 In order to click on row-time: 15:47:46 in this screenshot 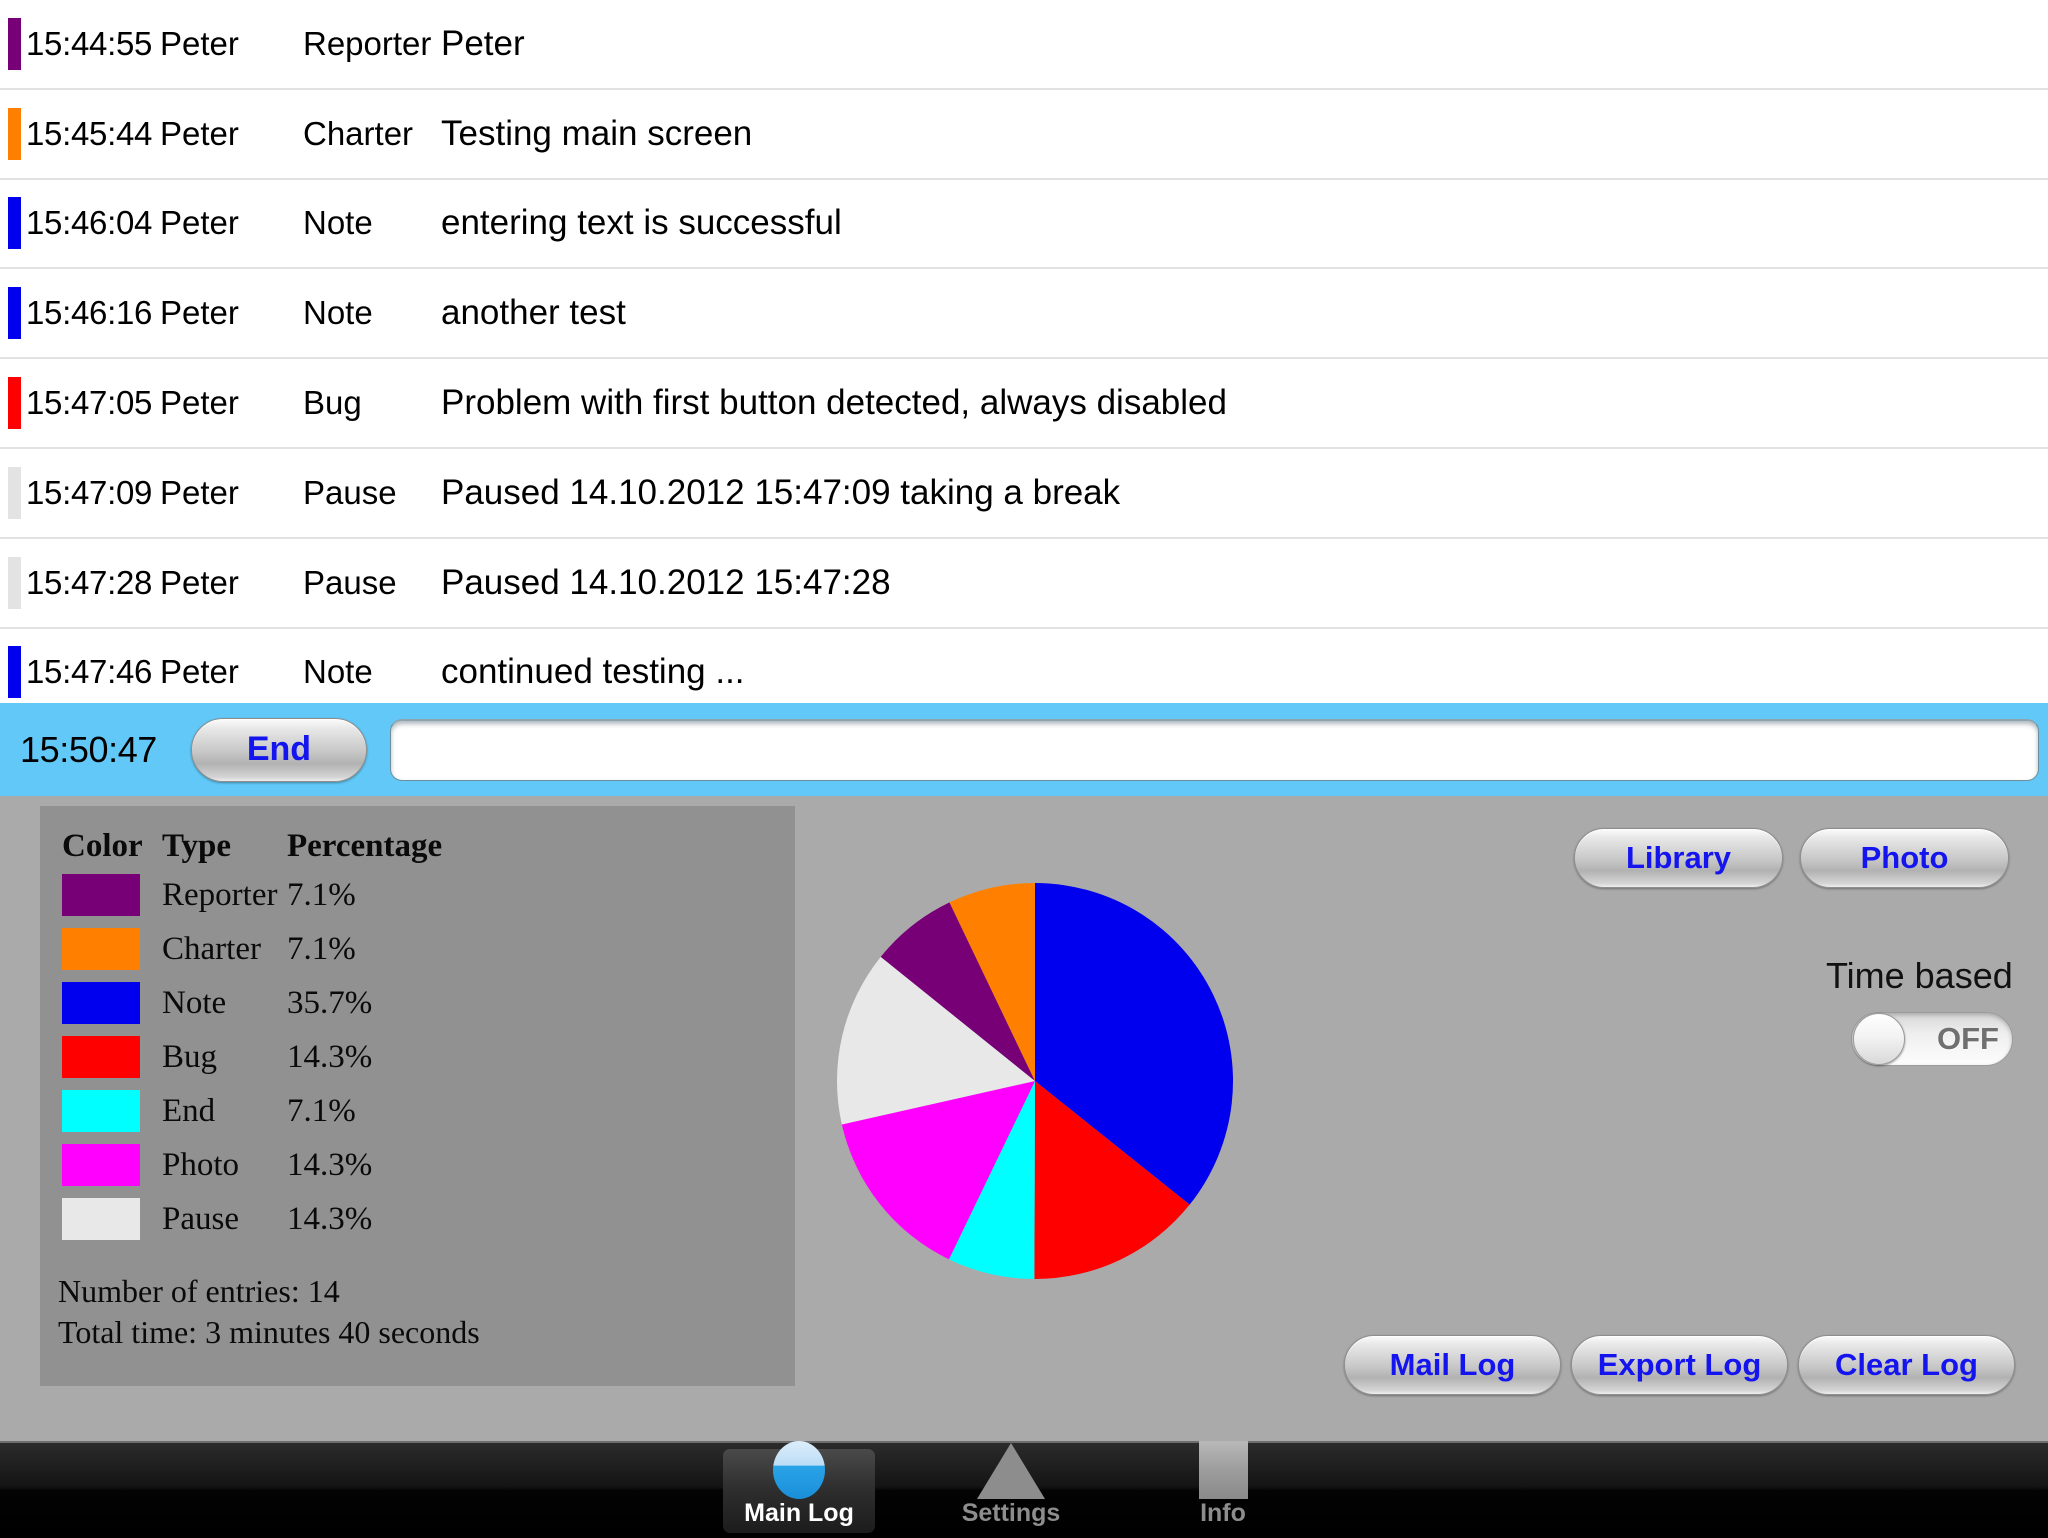, I will do `click(89, 672)`.